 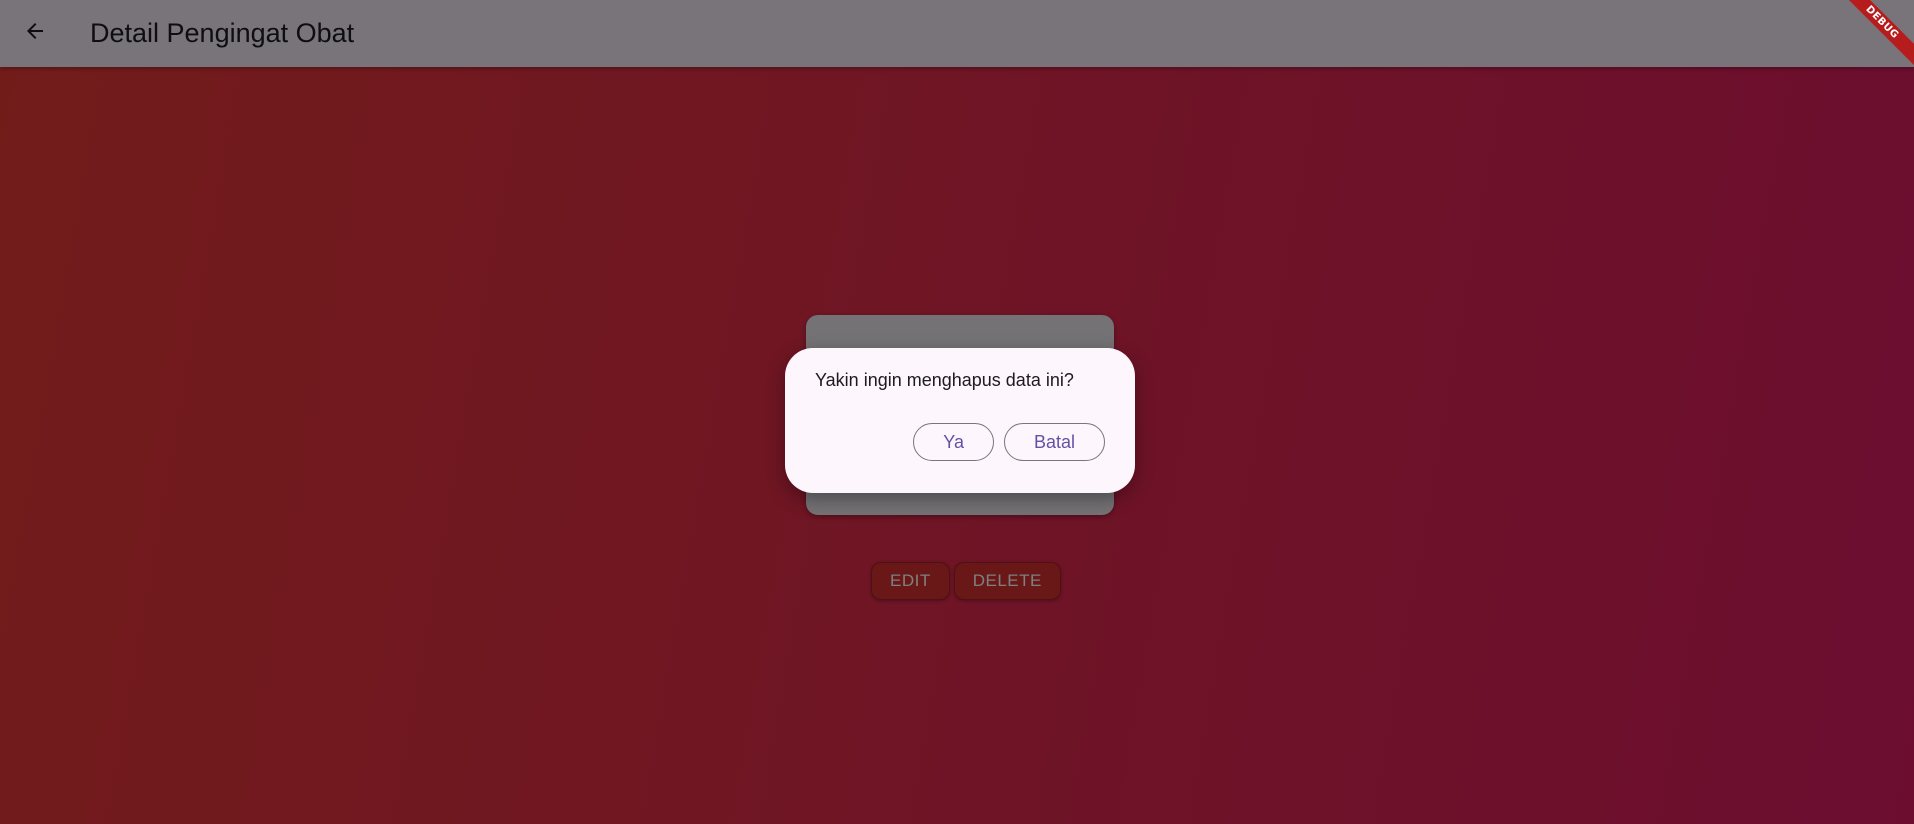 What do you see at coordinates (1054, 442) in the screenshot?
I see `cancel-button: Batal` at bounding box center [1054, 442].